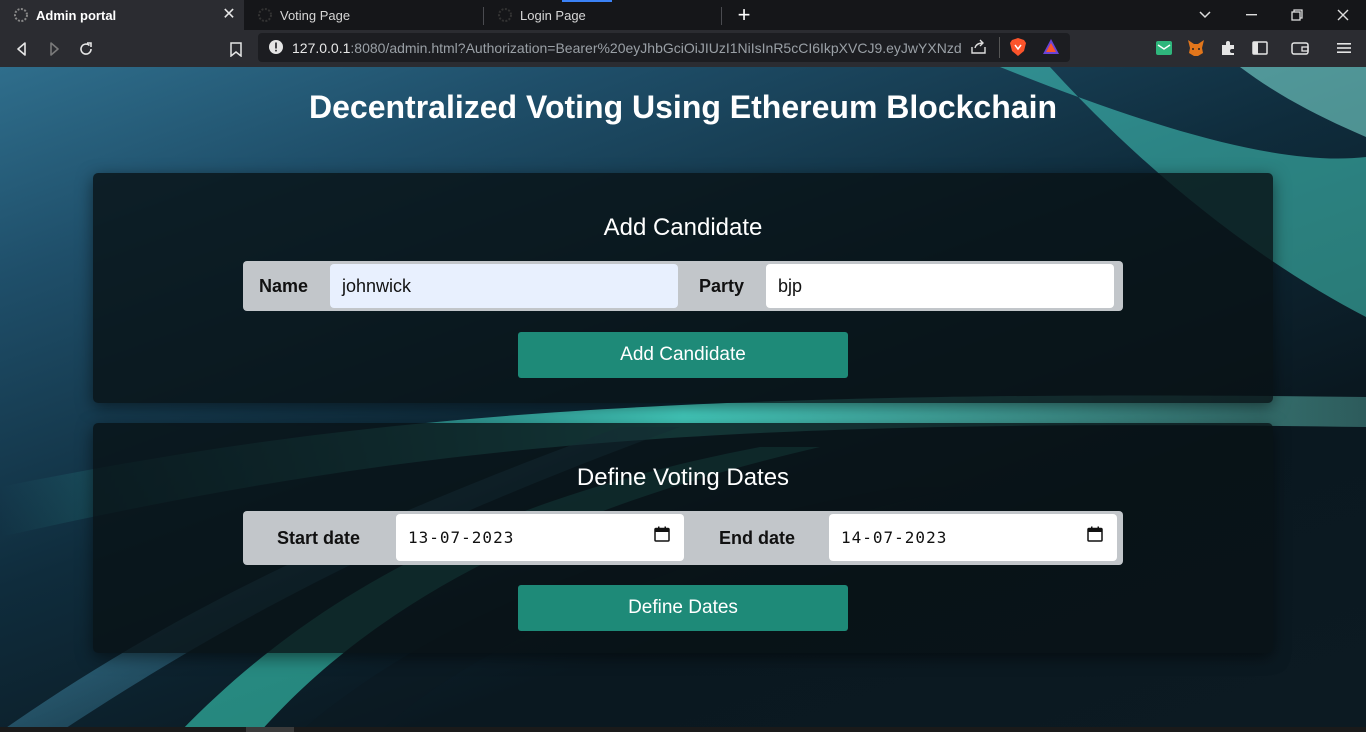  I want to click on reload-icon, so click(86, 49).